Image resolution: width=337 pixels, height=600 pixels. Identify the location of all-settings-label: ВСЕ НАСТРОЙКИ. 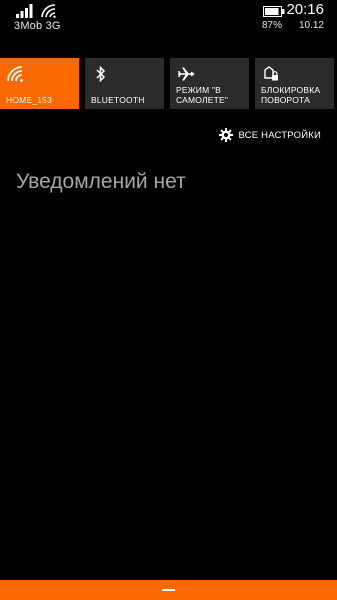
(279, 135).